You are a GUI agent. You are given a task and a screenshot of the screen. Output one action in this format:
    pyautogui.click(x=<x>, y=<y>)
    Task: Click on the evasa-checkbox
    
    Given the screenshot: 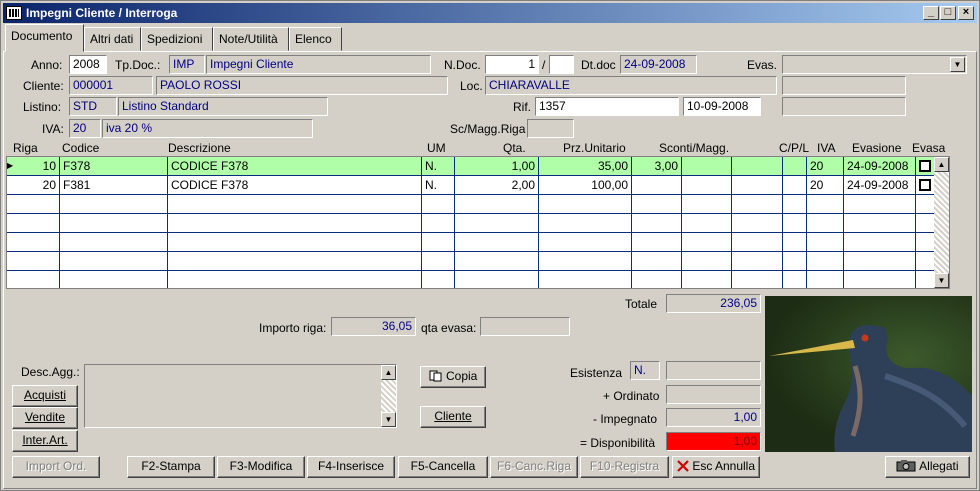 What is the action you would take?
    pyautogui.click(x=925, y=166)
    